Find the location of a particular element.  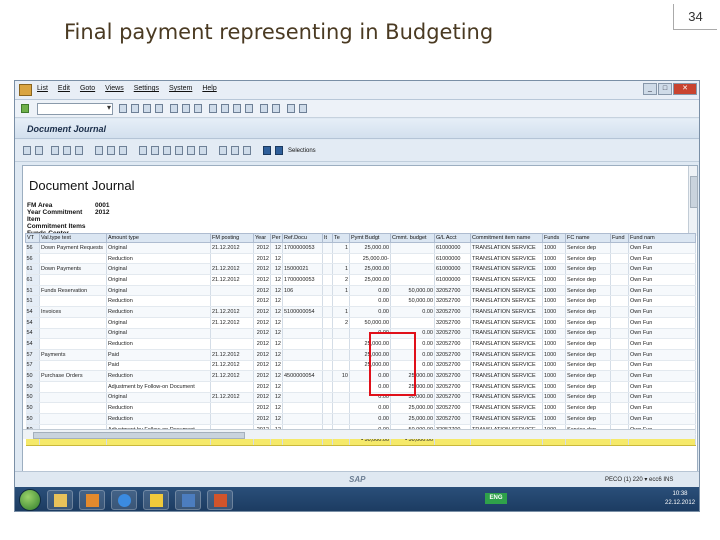

next-column-icon is located at coordinates (167, 150).